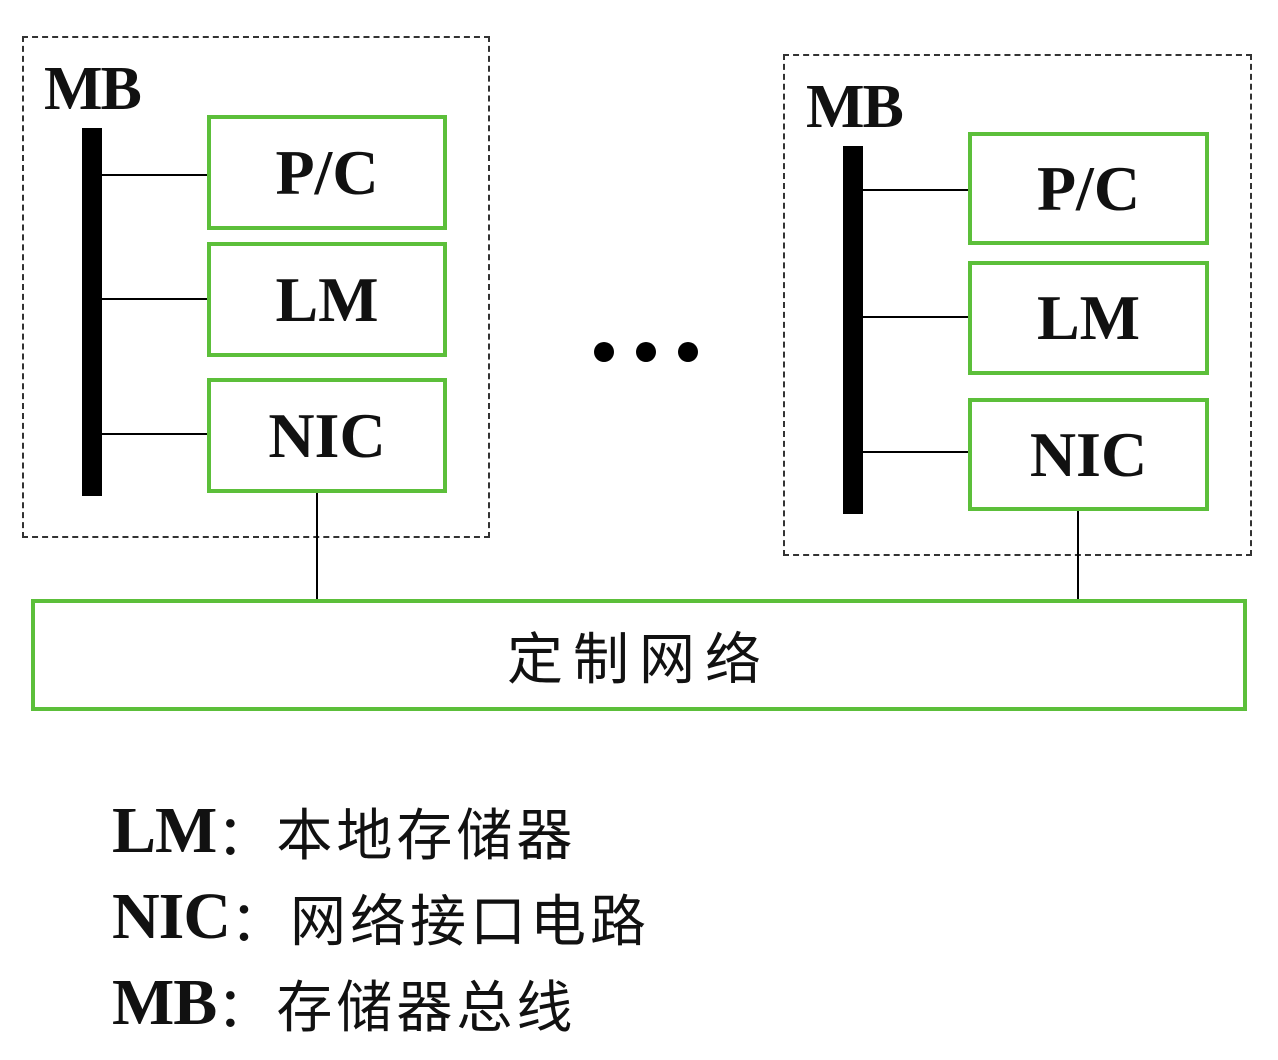 Image resolution: width=1278 pixels, height=1060 pixels. I want to click on legend-item-nic: NIC：网络接口电路, so click(381, 917).